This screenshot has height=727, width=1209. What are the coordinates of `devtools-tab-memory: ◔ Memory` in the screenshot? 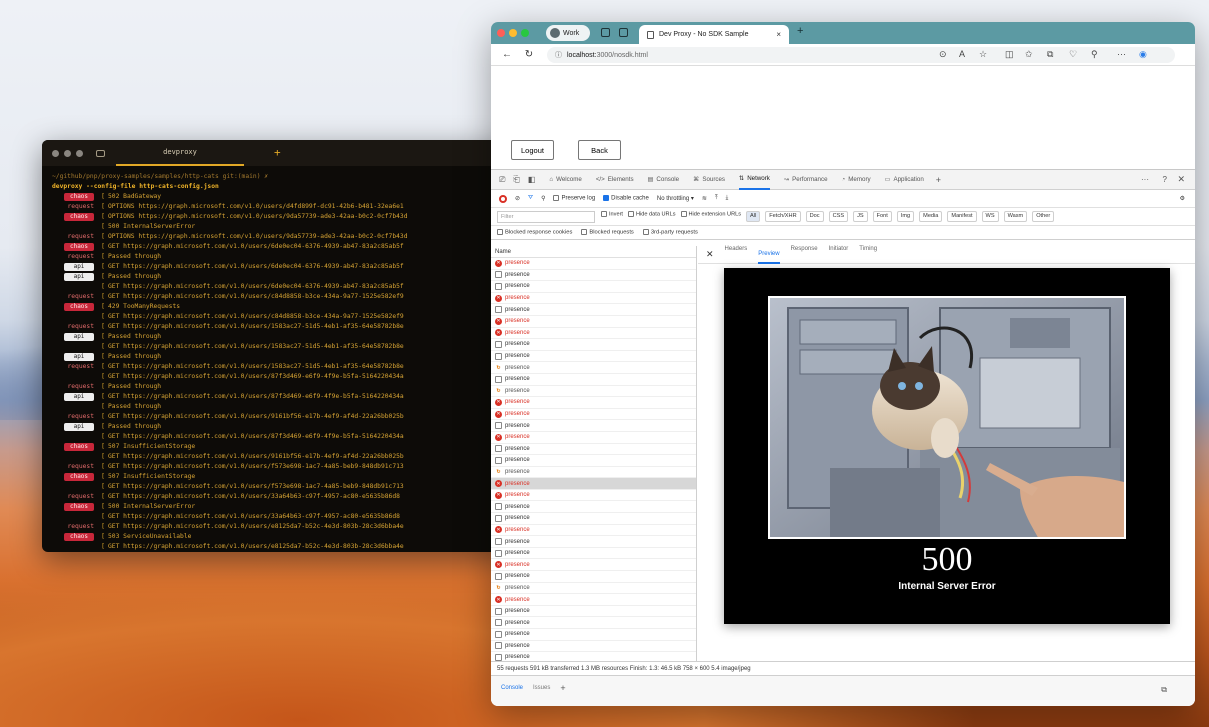 It's located at (856, 180).